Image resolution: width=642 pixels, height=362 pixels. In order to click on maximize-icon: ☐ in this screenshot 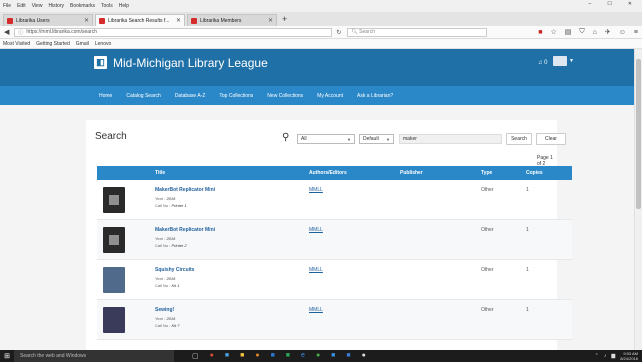, I will do `click(609, 4)`.